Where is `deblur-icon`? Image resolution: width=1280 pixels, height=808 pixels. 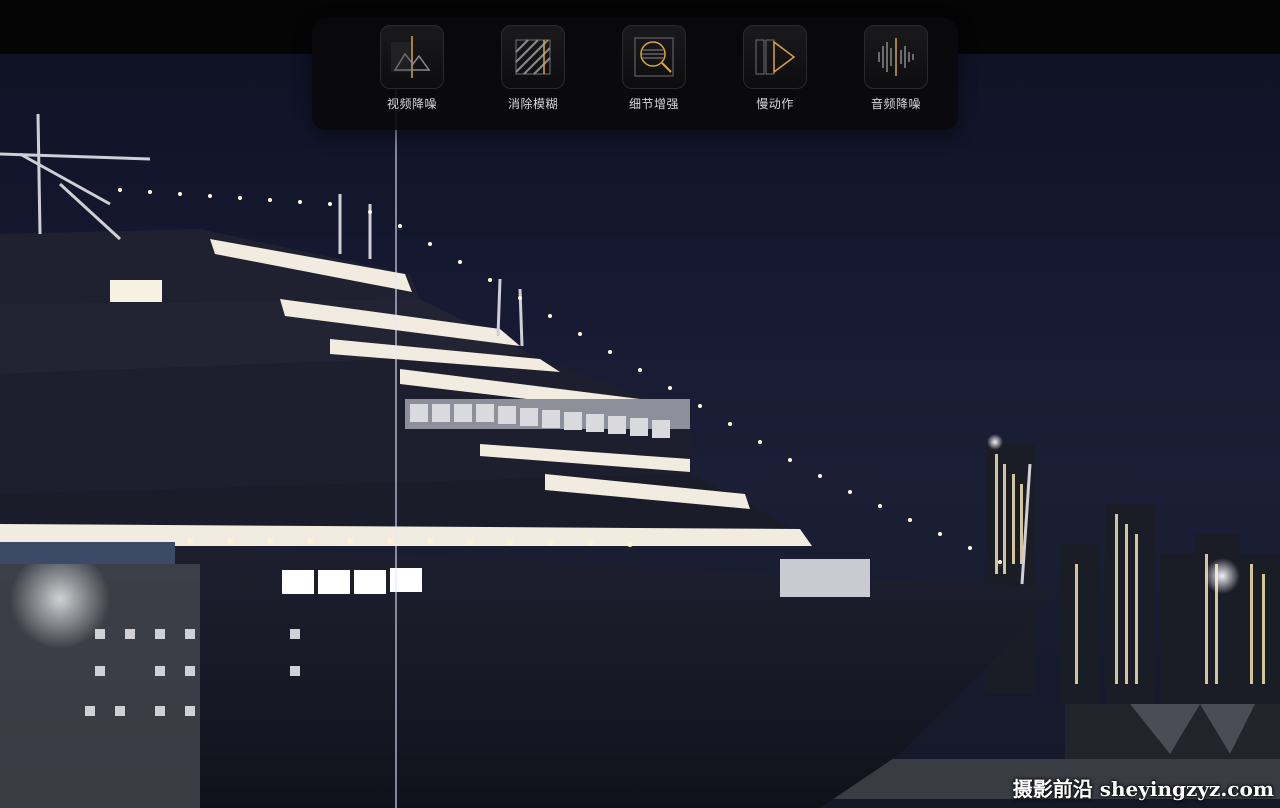
deblur-icon is located at coordinates (533, 57).